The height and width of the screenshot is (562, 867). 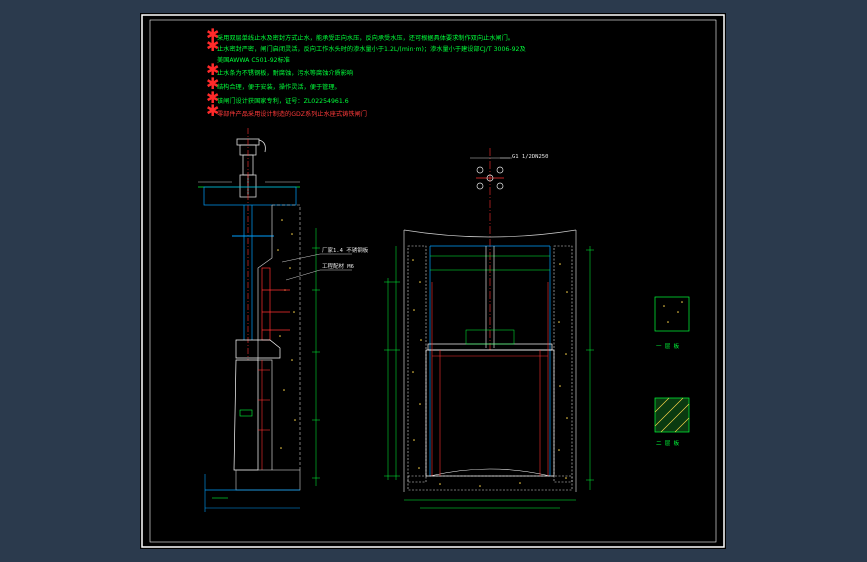 What do you see at coordinates (253, 60) in the screenshot?
I see `note-2-cont: 美国AWWA C501-92标准` at bounding box center [253, 60].